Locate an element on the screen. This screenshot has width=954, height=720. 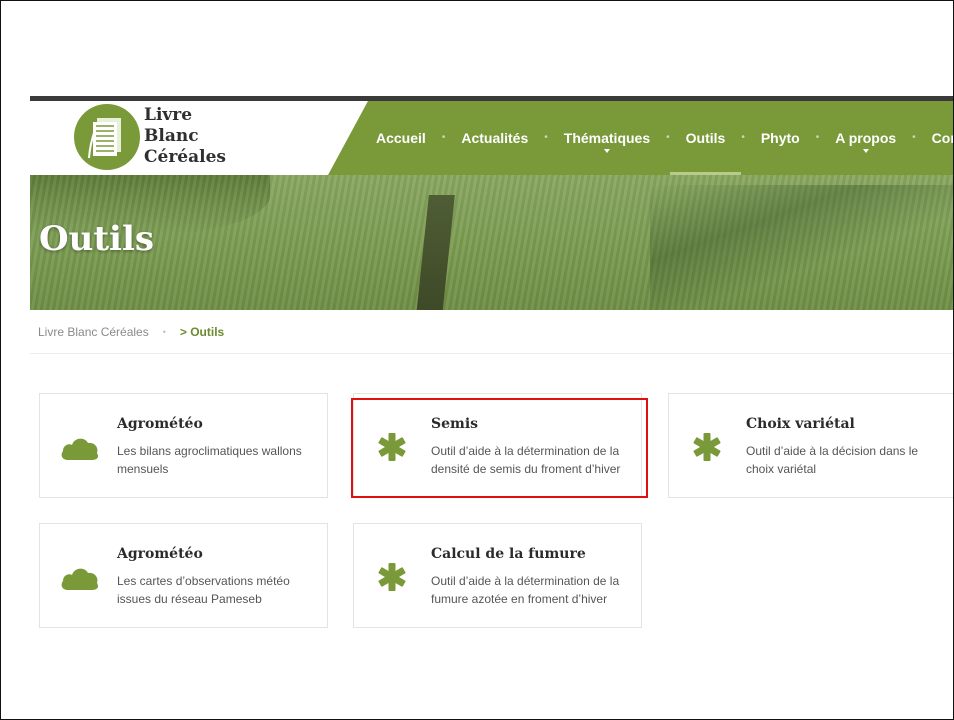
hero-field-row is located at coordinates (801, 247).